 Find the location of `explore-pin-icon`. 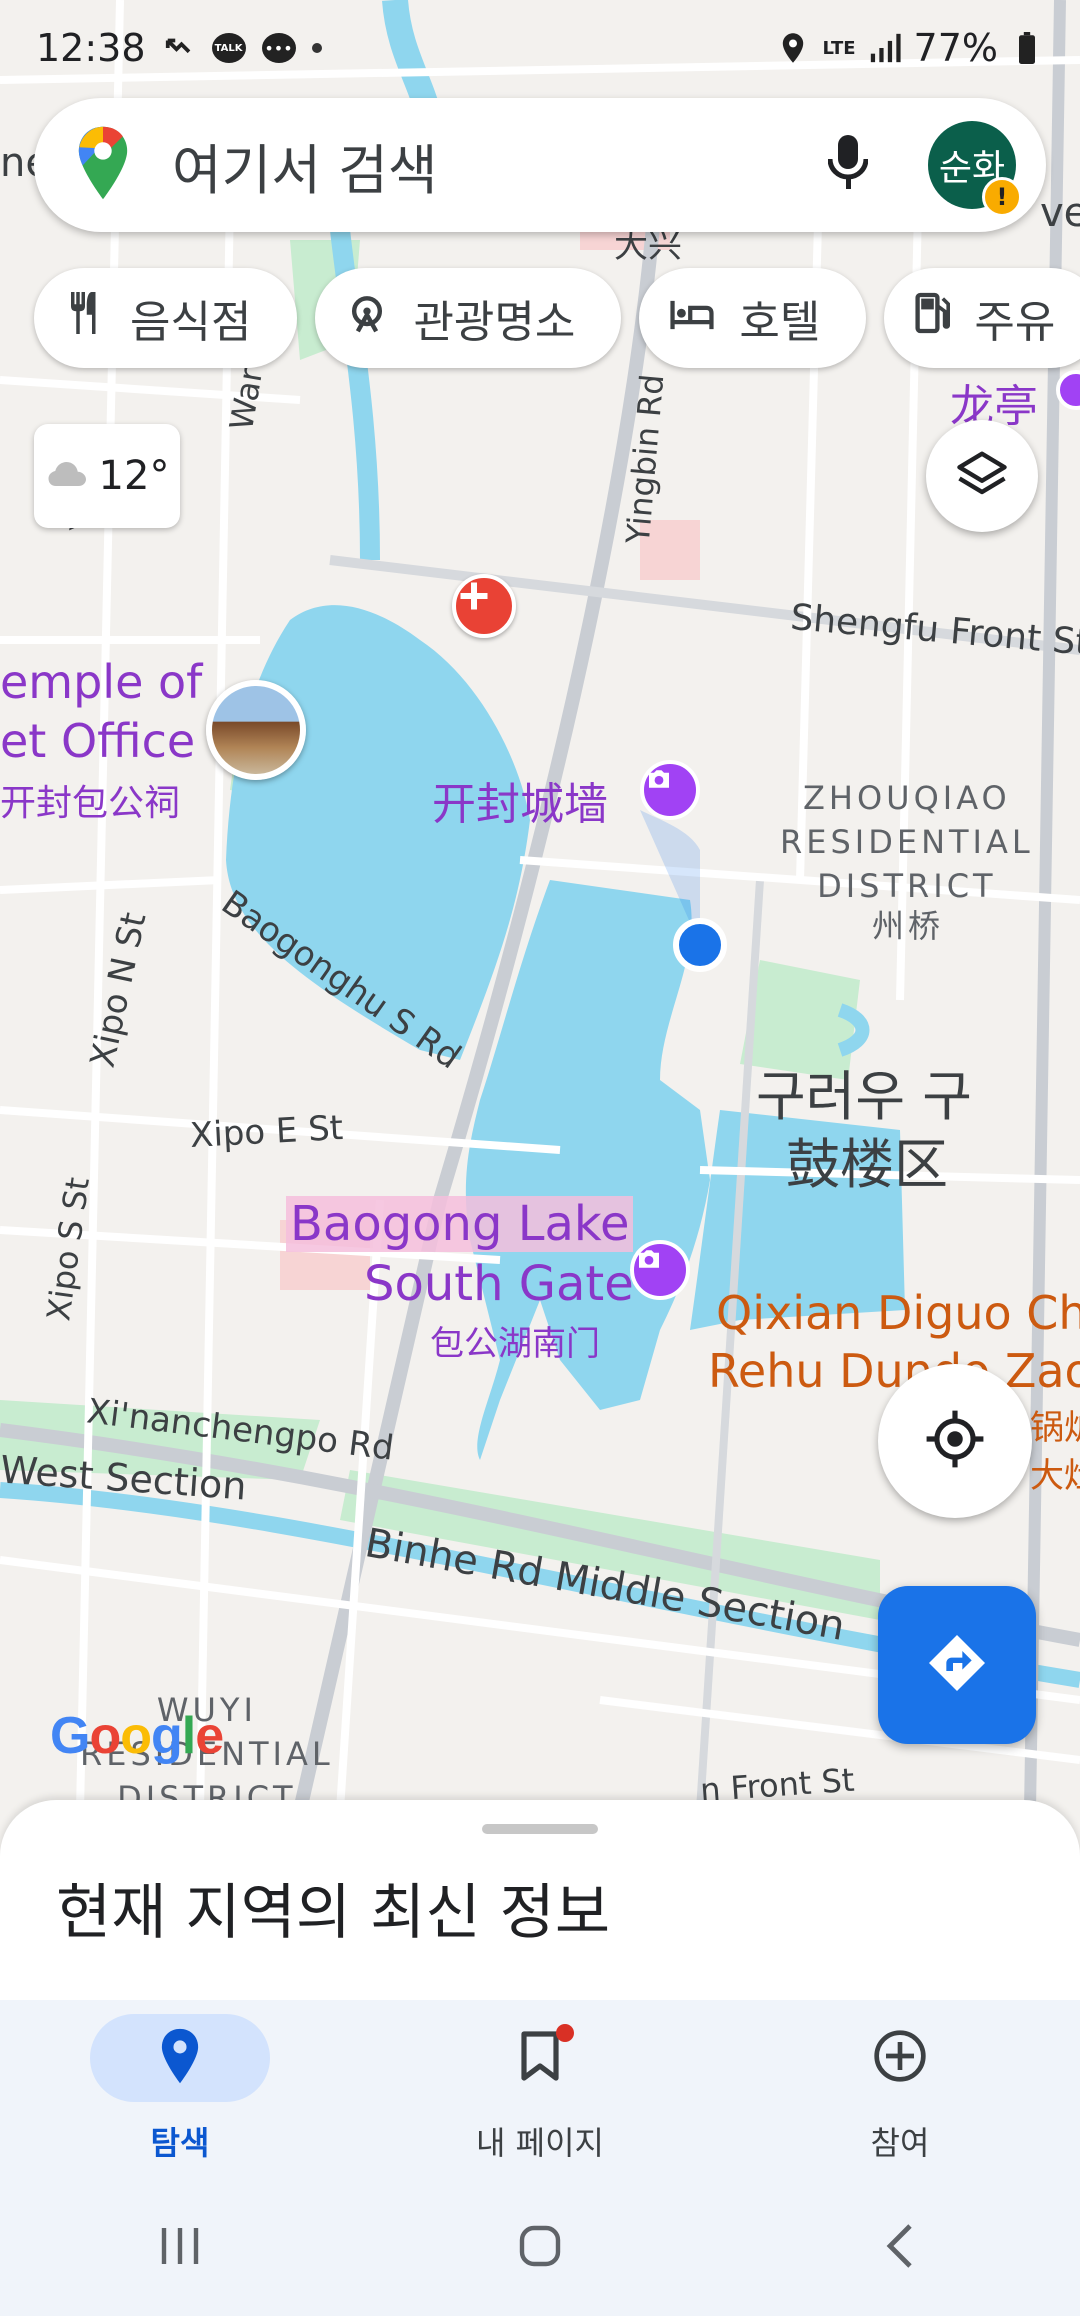

explore-pin-icon is located at coordinates (180, 2058).